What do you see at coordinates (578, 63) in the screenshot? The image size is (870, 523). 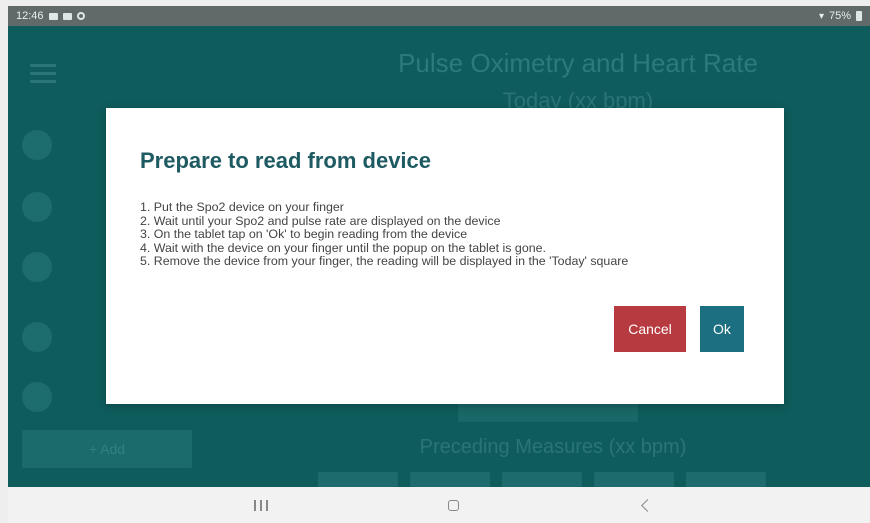 I see `page-title: Pulse Oximetry and Heart Rate` at bounding box center [578, 63].